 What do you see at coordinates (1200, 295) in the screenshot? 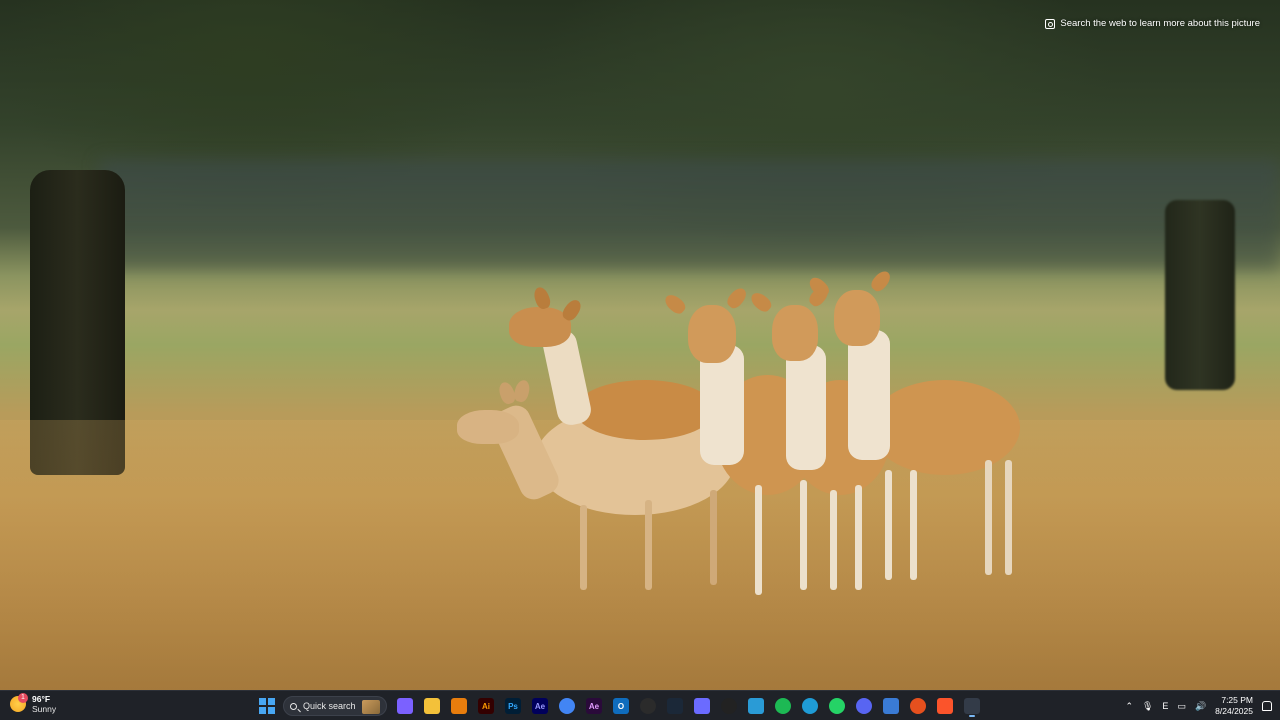
I see `tree-trunk-right` at bounding box center [1200, 295].